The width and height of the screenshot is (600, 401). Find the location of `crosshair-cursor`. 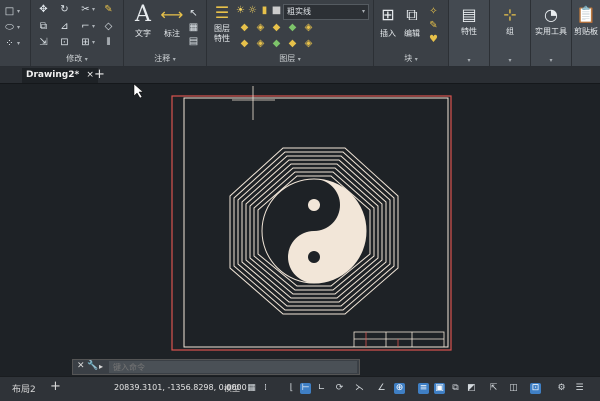

crosshair-cursor is located at coordinates (253, 103).